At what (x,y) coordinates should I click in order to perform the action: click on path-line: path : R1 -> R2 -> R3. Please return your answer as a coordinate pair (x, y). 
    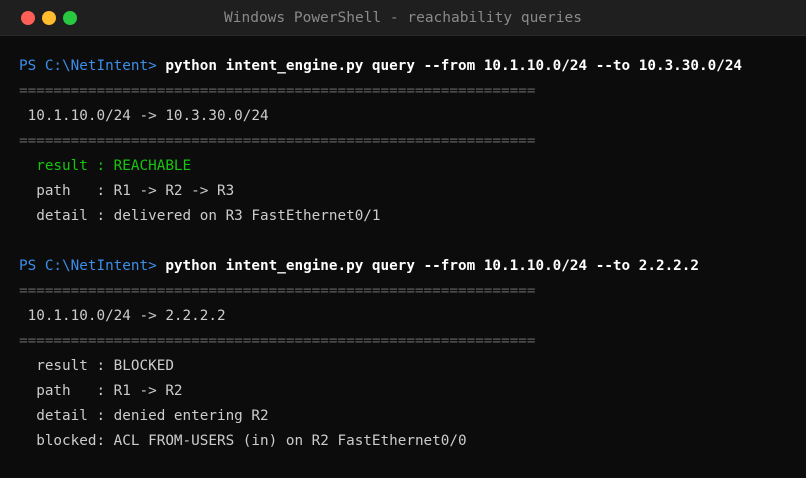
    Looking at the image, I should click on (127, 191).